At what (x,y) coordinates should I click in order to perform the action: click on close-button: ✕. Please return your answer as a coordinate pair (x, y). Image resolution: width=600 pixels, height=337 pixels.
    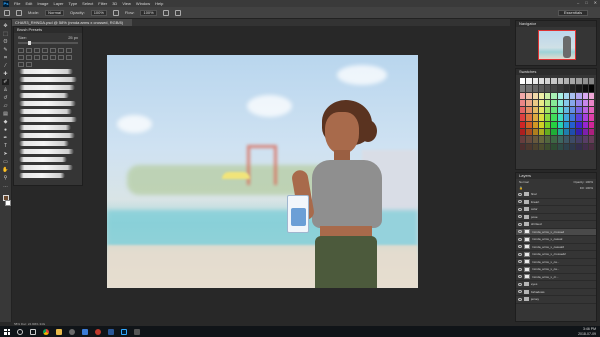
    Looking at the image, I should click on (595, 2).